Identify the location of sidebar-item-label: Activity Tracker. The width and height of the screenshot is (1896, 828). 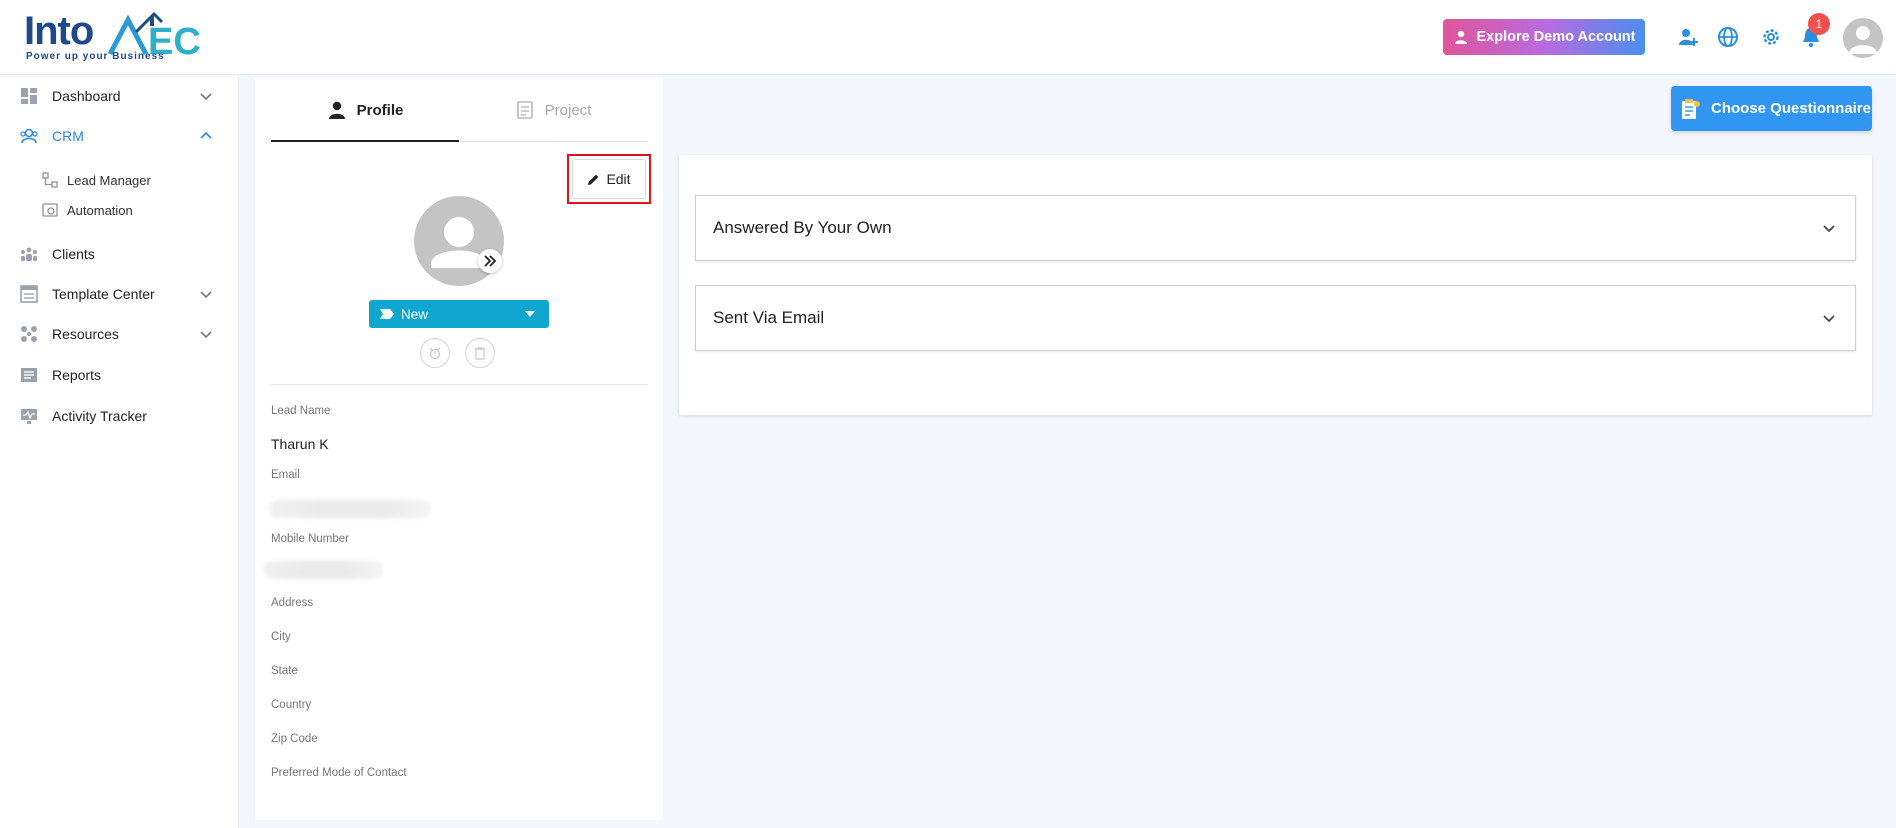
(99, 416).